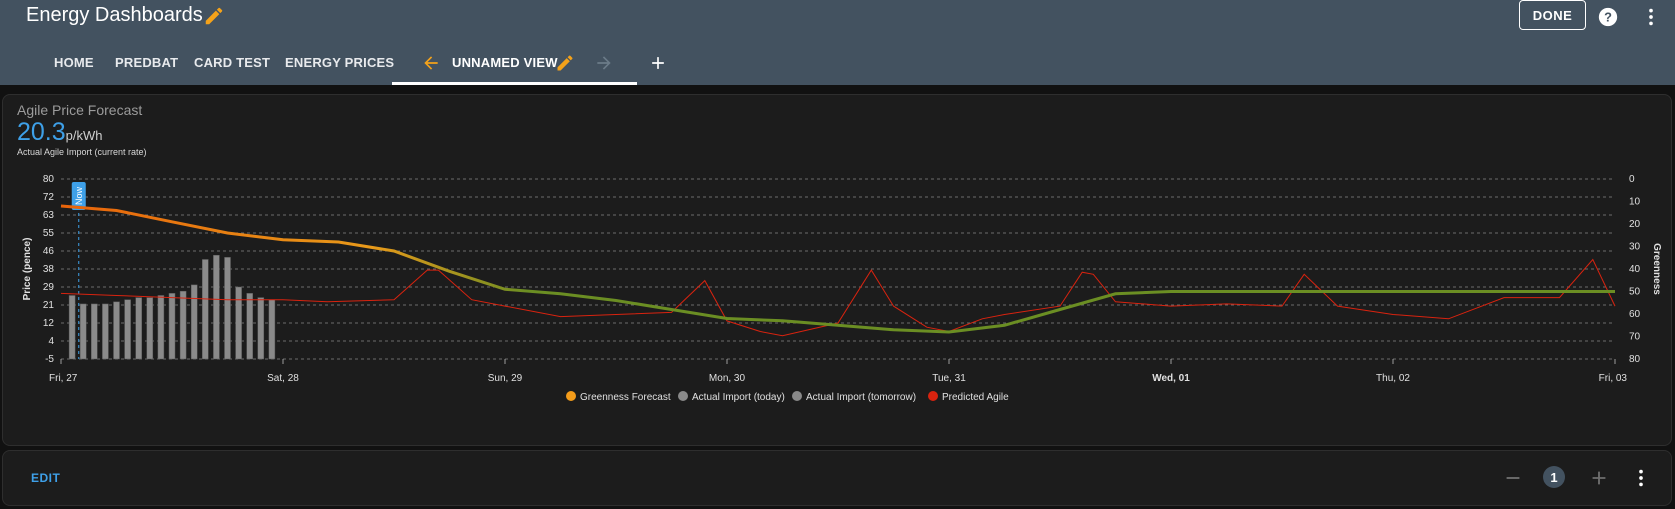 This screenshot has height=509, width=1675. I want to click on help-icon: ?, so click(1608, 17).